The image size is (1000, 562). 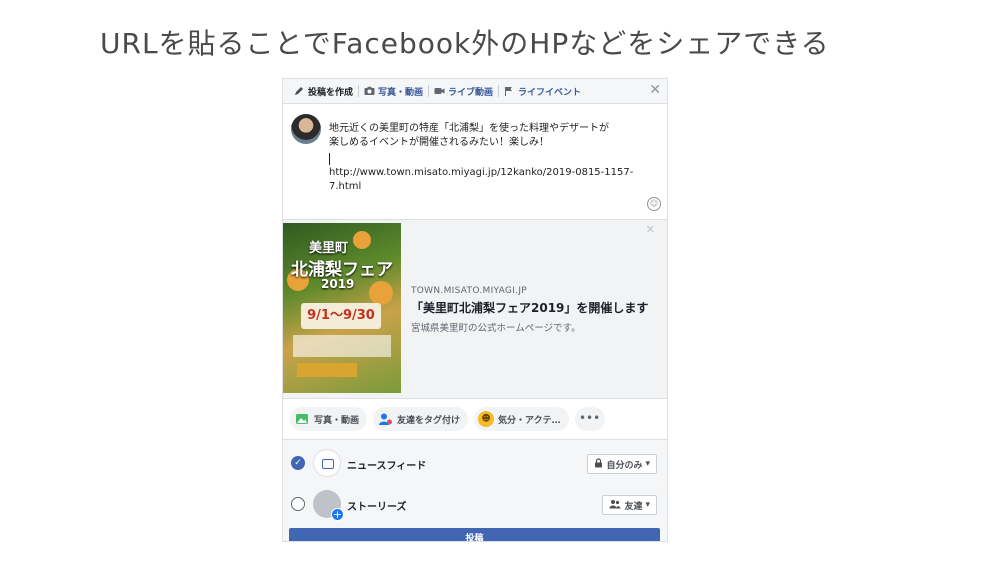 What do you see at coordinates (299, 91) in the screenshot?
I see `pencil-icon` at bounding box center [299, 91].